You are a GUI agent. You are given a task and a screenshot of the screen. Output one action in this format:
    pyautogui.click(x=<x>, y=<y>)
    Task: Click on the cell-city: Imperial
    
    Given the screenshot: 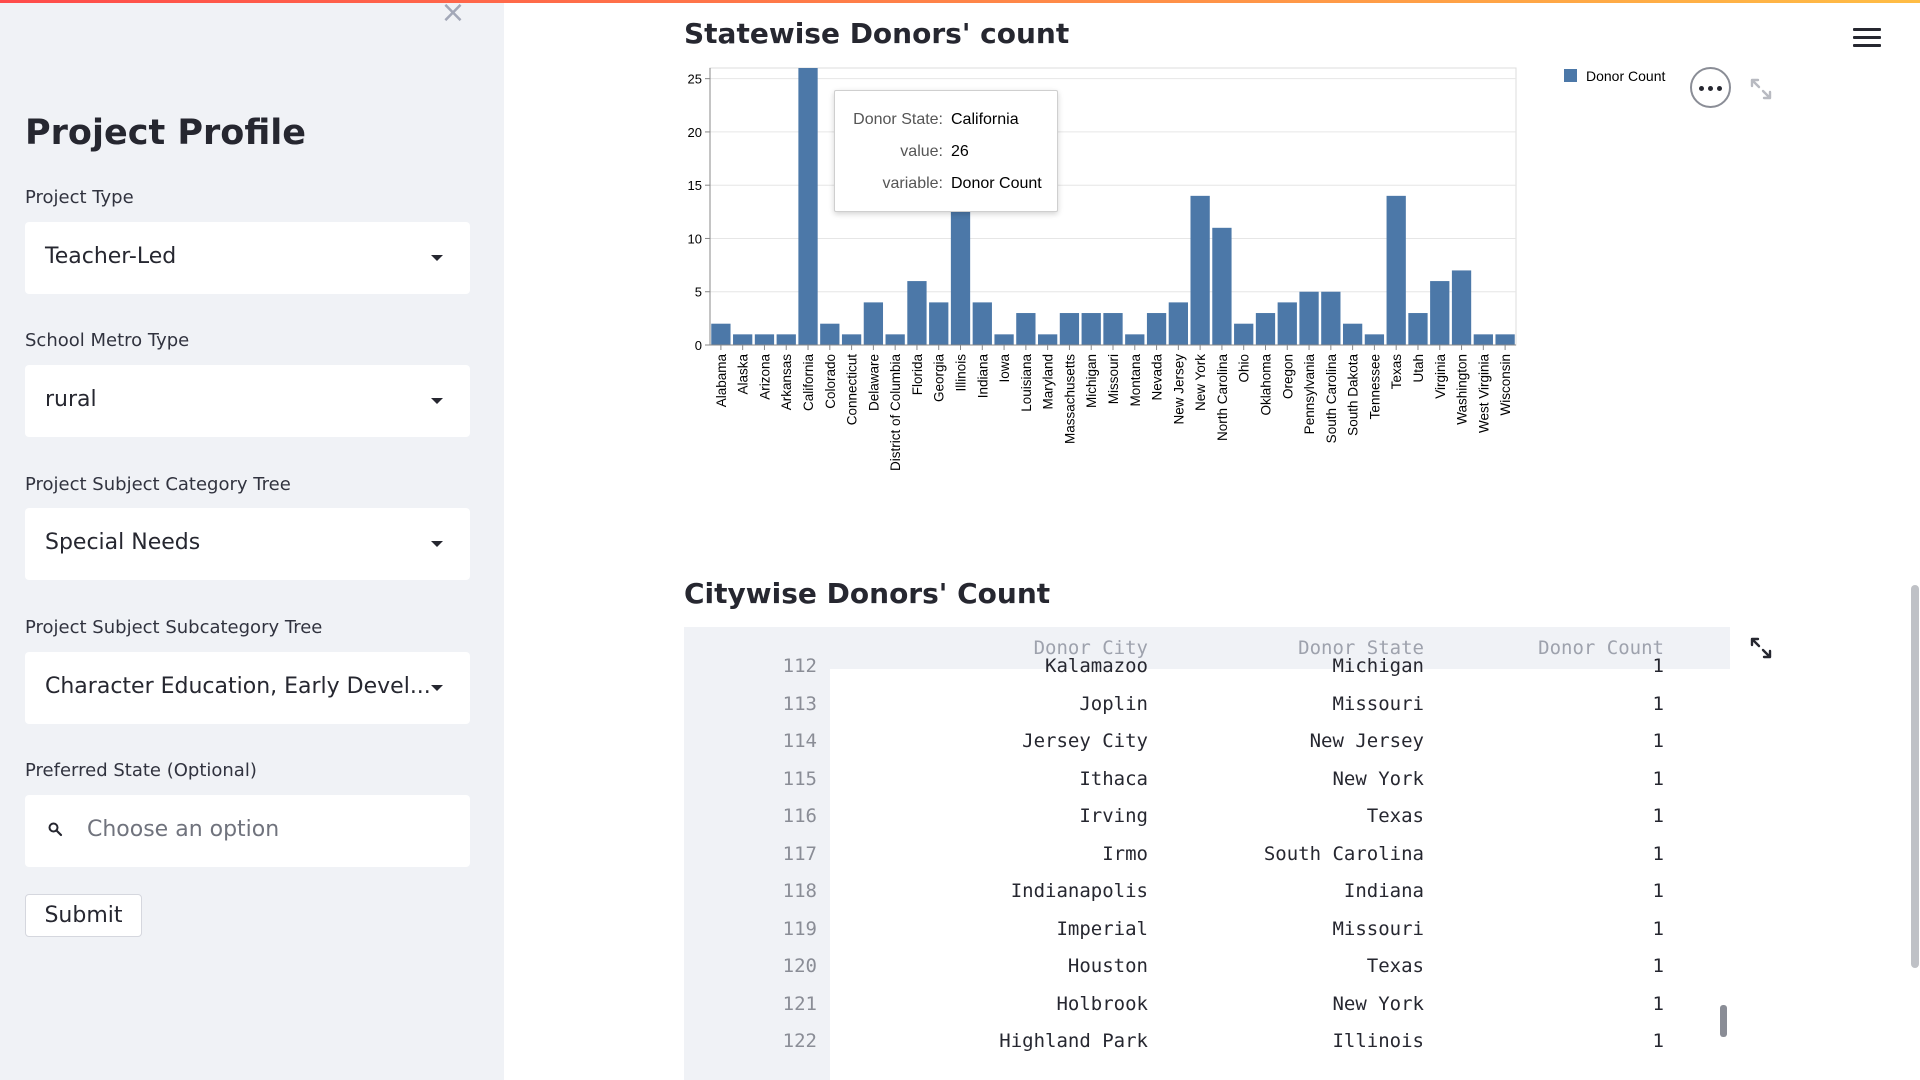 What is the action you would take?
    pyautogui.click(x=1102, y=928)
    